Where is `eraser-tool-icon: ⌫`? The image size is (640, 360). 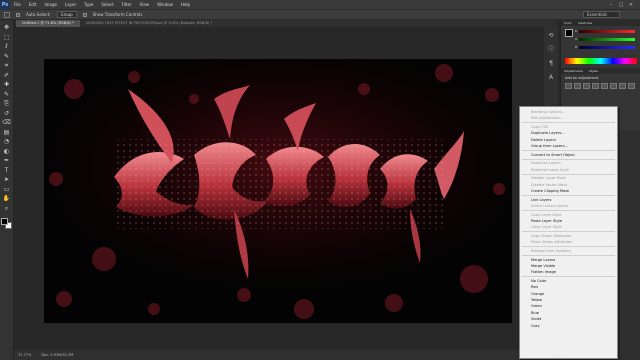
eraser-tool-icon: ⌫ is located at coordinates (6, 122).